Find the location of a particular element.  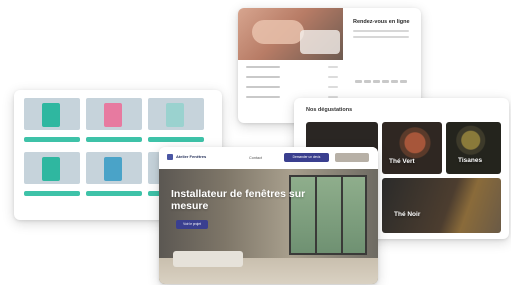

towel-shape is located at coordinates (320, 42).